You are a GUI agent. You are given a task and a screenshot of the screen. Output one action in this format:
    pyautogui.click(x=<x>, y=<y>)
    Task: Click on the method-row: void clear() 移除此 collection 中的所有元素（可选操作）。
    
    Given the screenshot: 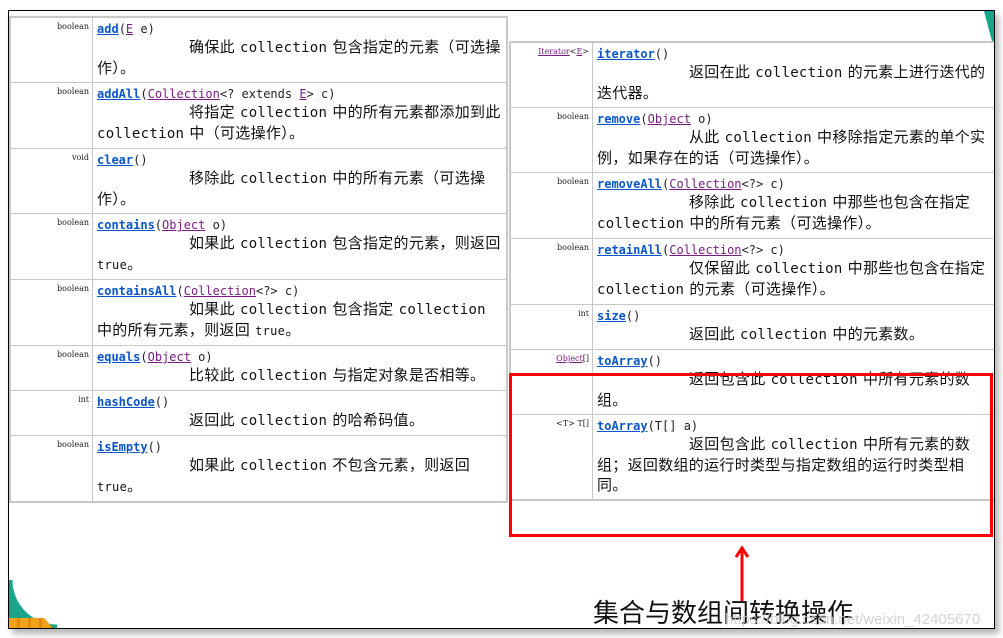 What is the action you would take?
    pyautogui.click(x=258, y=181)
    